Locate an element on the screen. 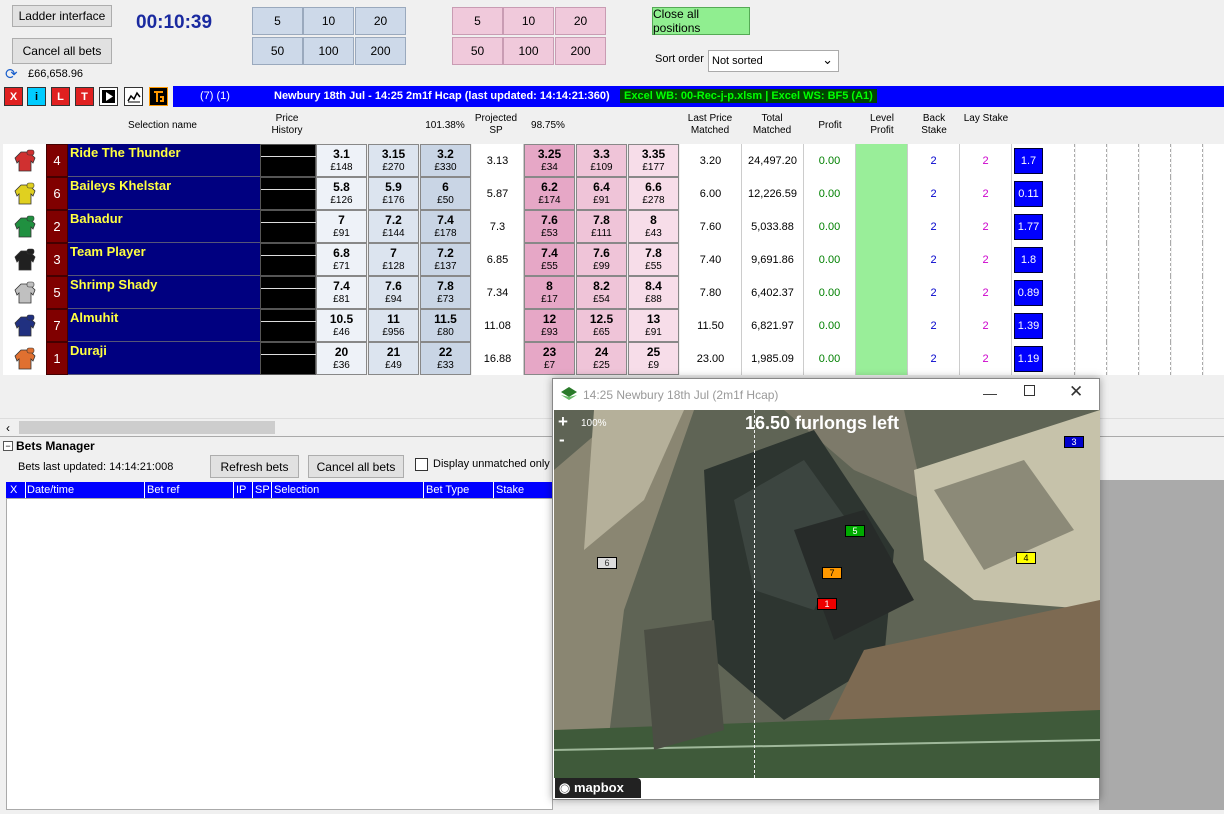 This screenshot has width=1224, height=814. runner-name: Almuhit is located at coordinates (164, 325).